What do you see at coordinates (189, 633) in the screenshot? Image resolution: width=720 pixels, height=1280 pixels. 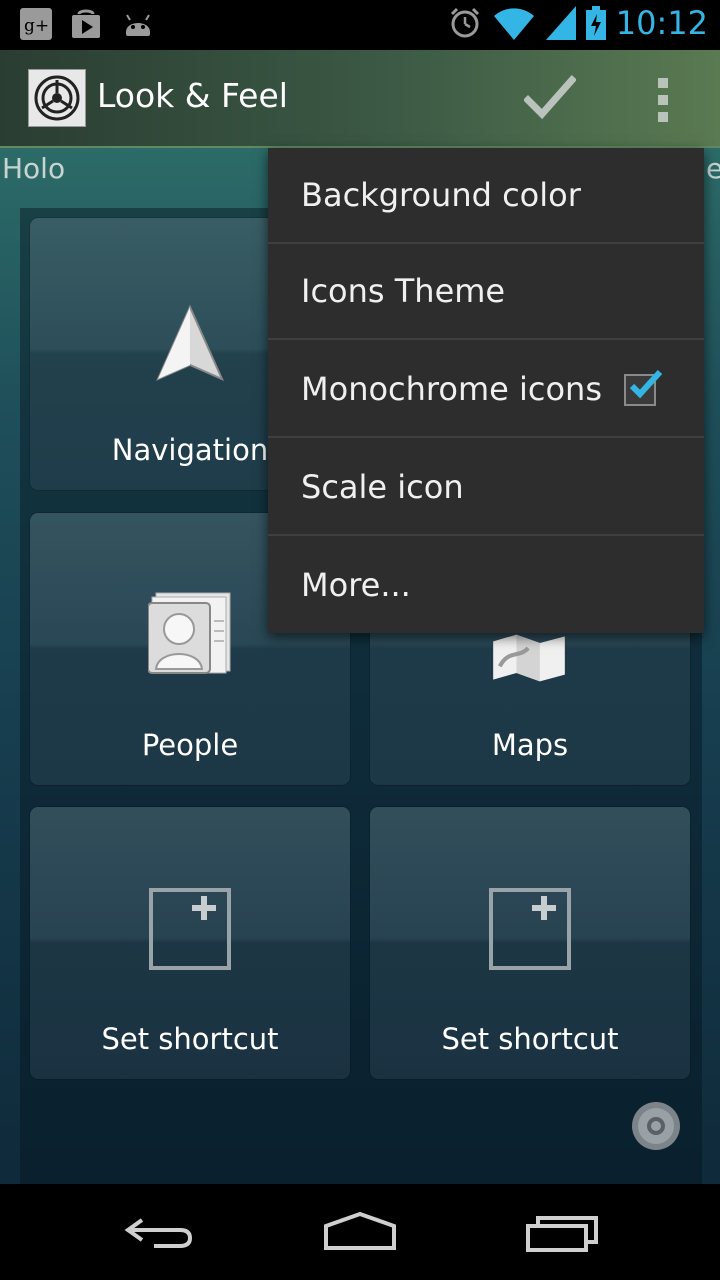 I see `people-contact-icon` at bounding box center [189, 633].